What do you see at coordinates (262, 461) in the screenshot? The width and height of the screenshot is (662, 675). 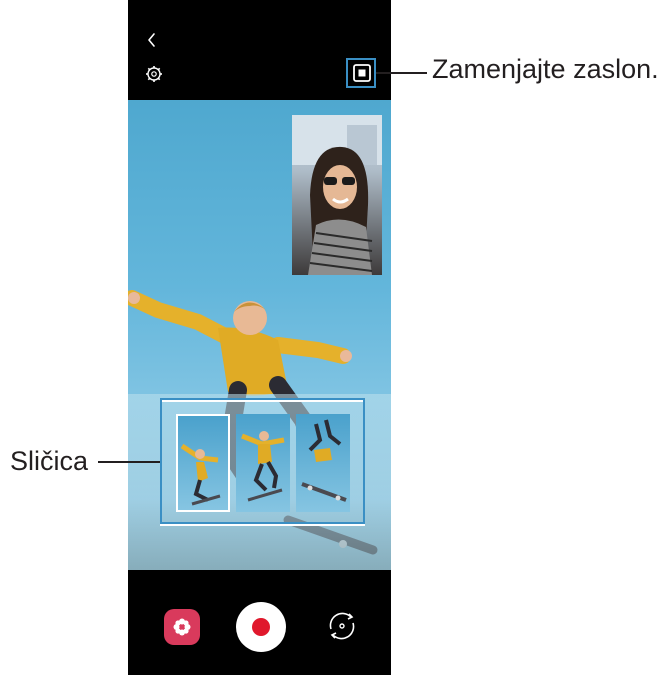 I see `thumbnail-callout-box` at bounding box center [262, 461].